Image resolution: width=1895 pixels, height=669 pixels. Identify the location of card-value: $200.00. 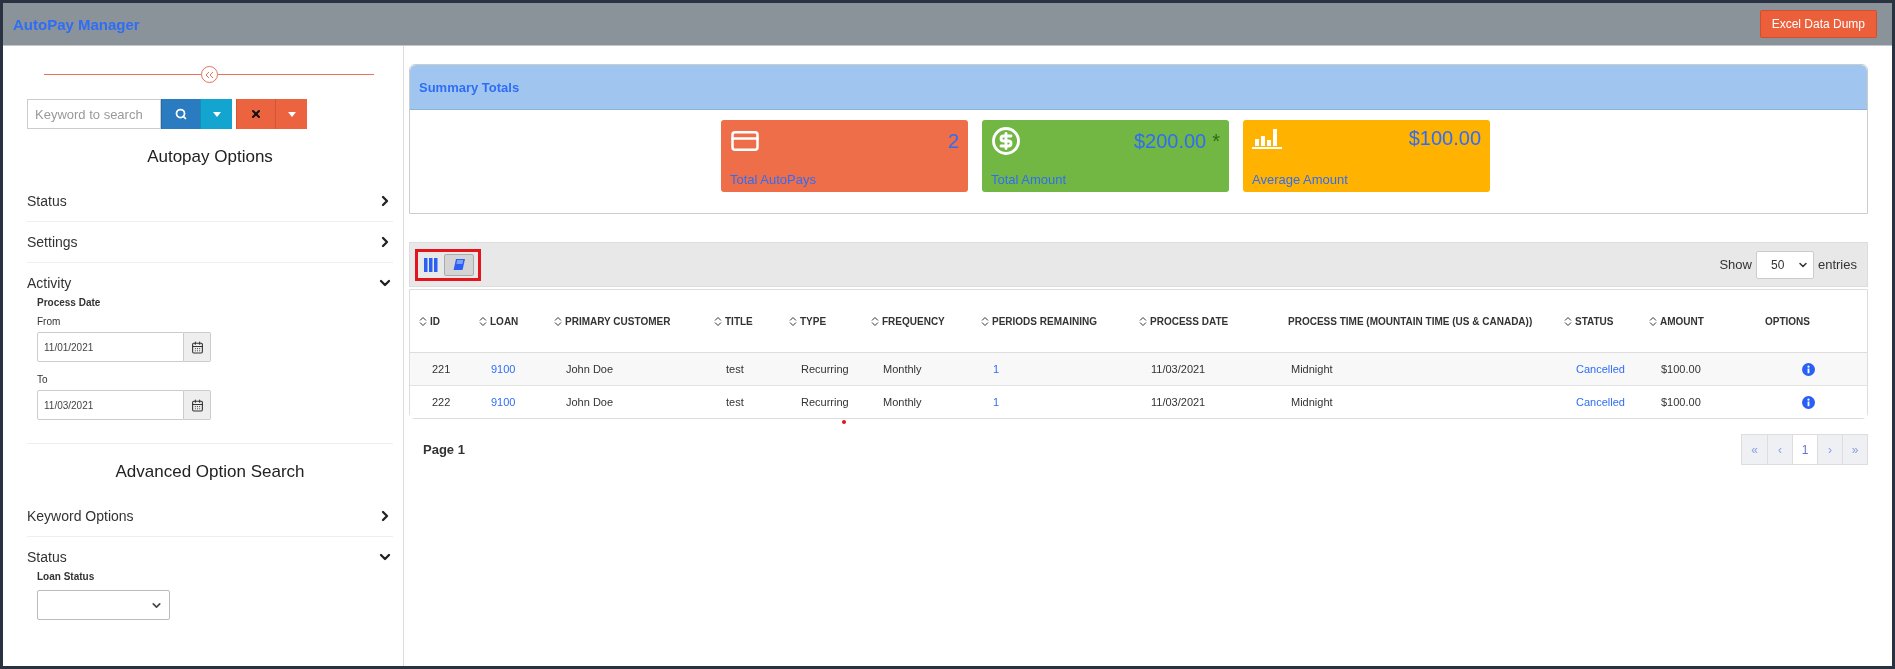
(1170, 140).